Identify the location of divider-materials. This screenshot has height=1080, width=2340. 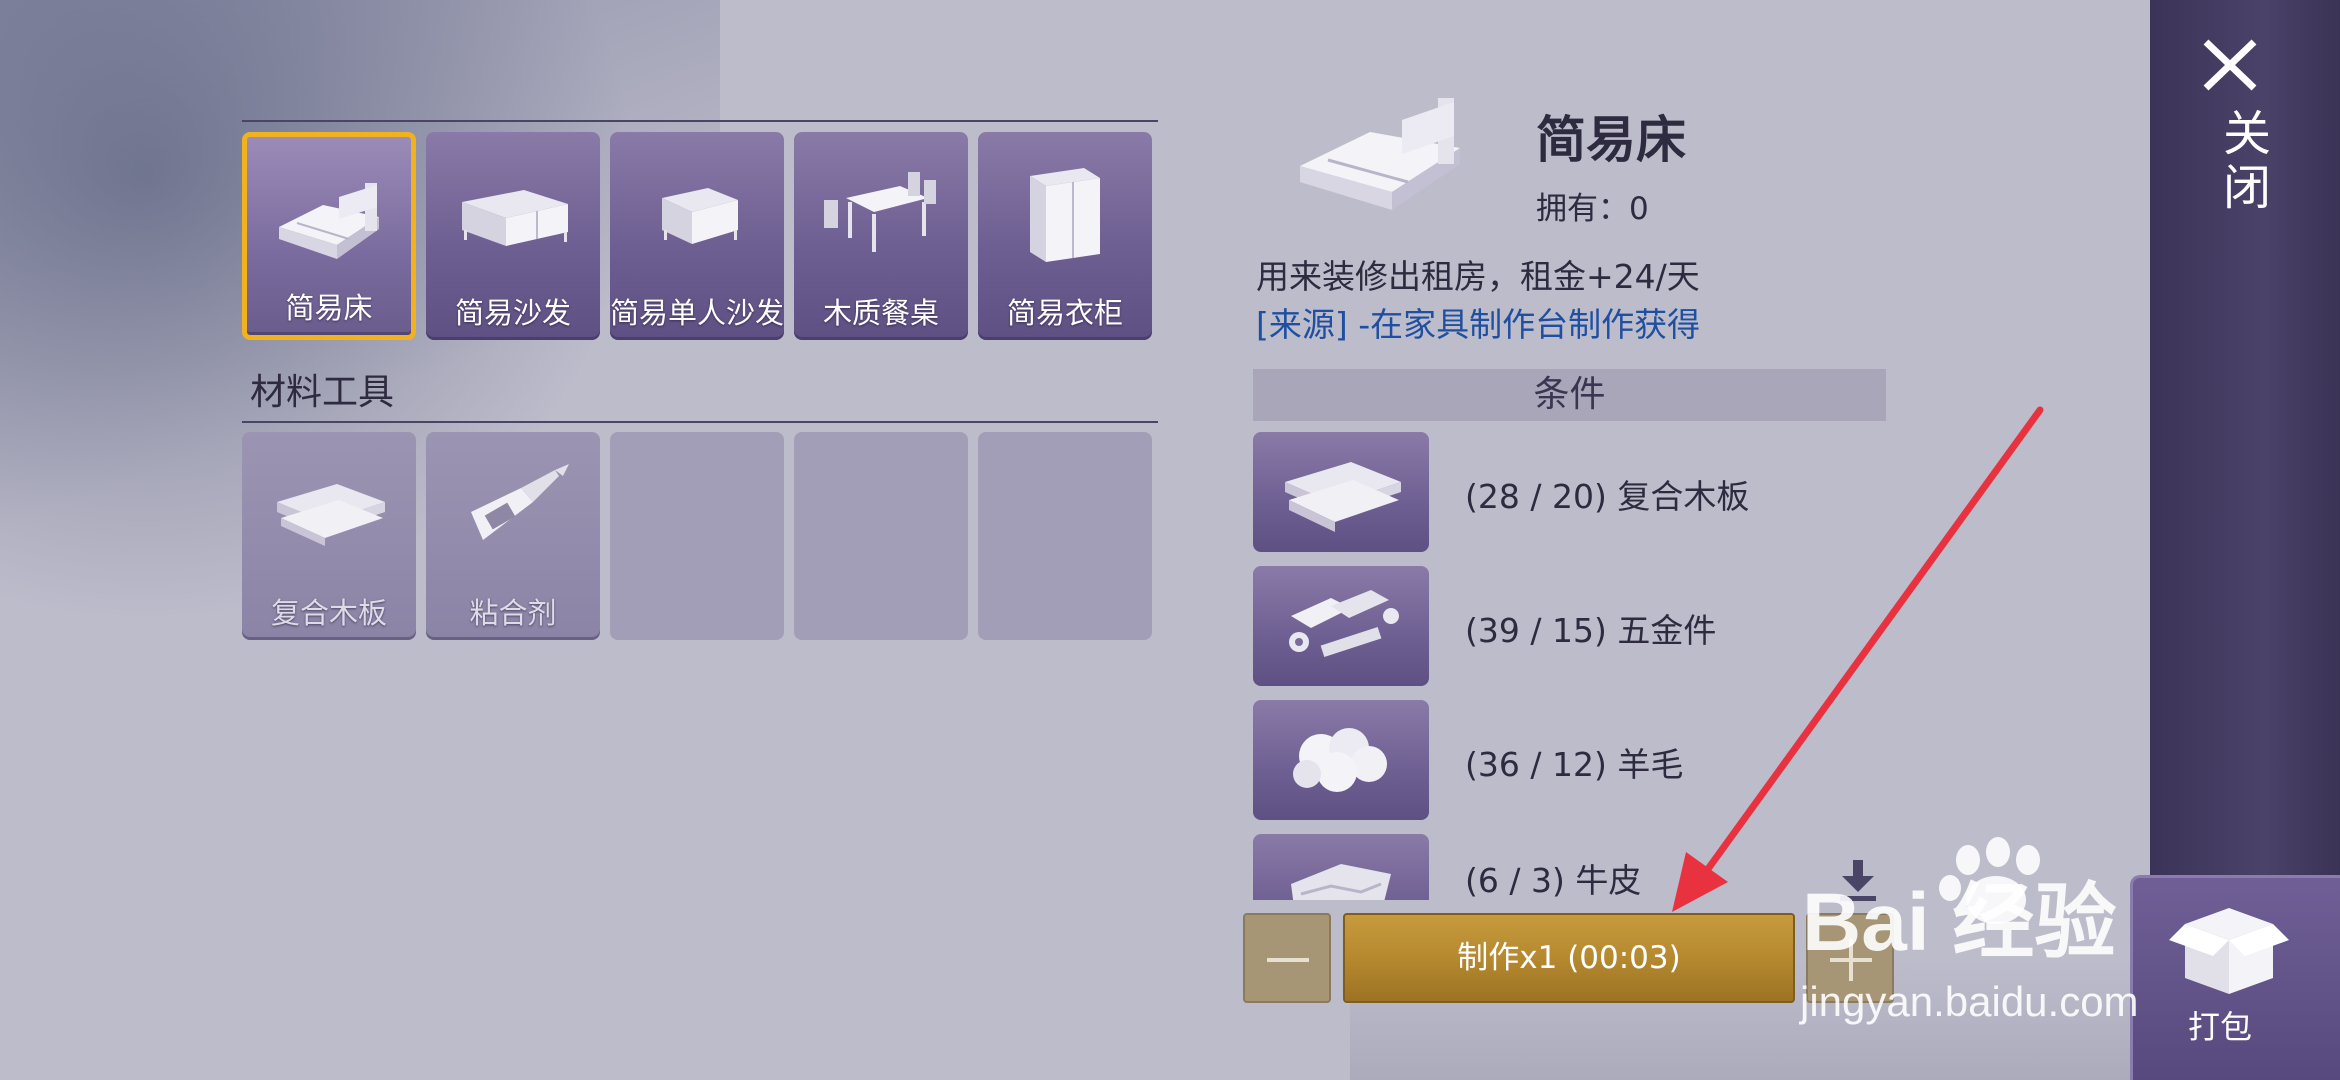
(700, 422).